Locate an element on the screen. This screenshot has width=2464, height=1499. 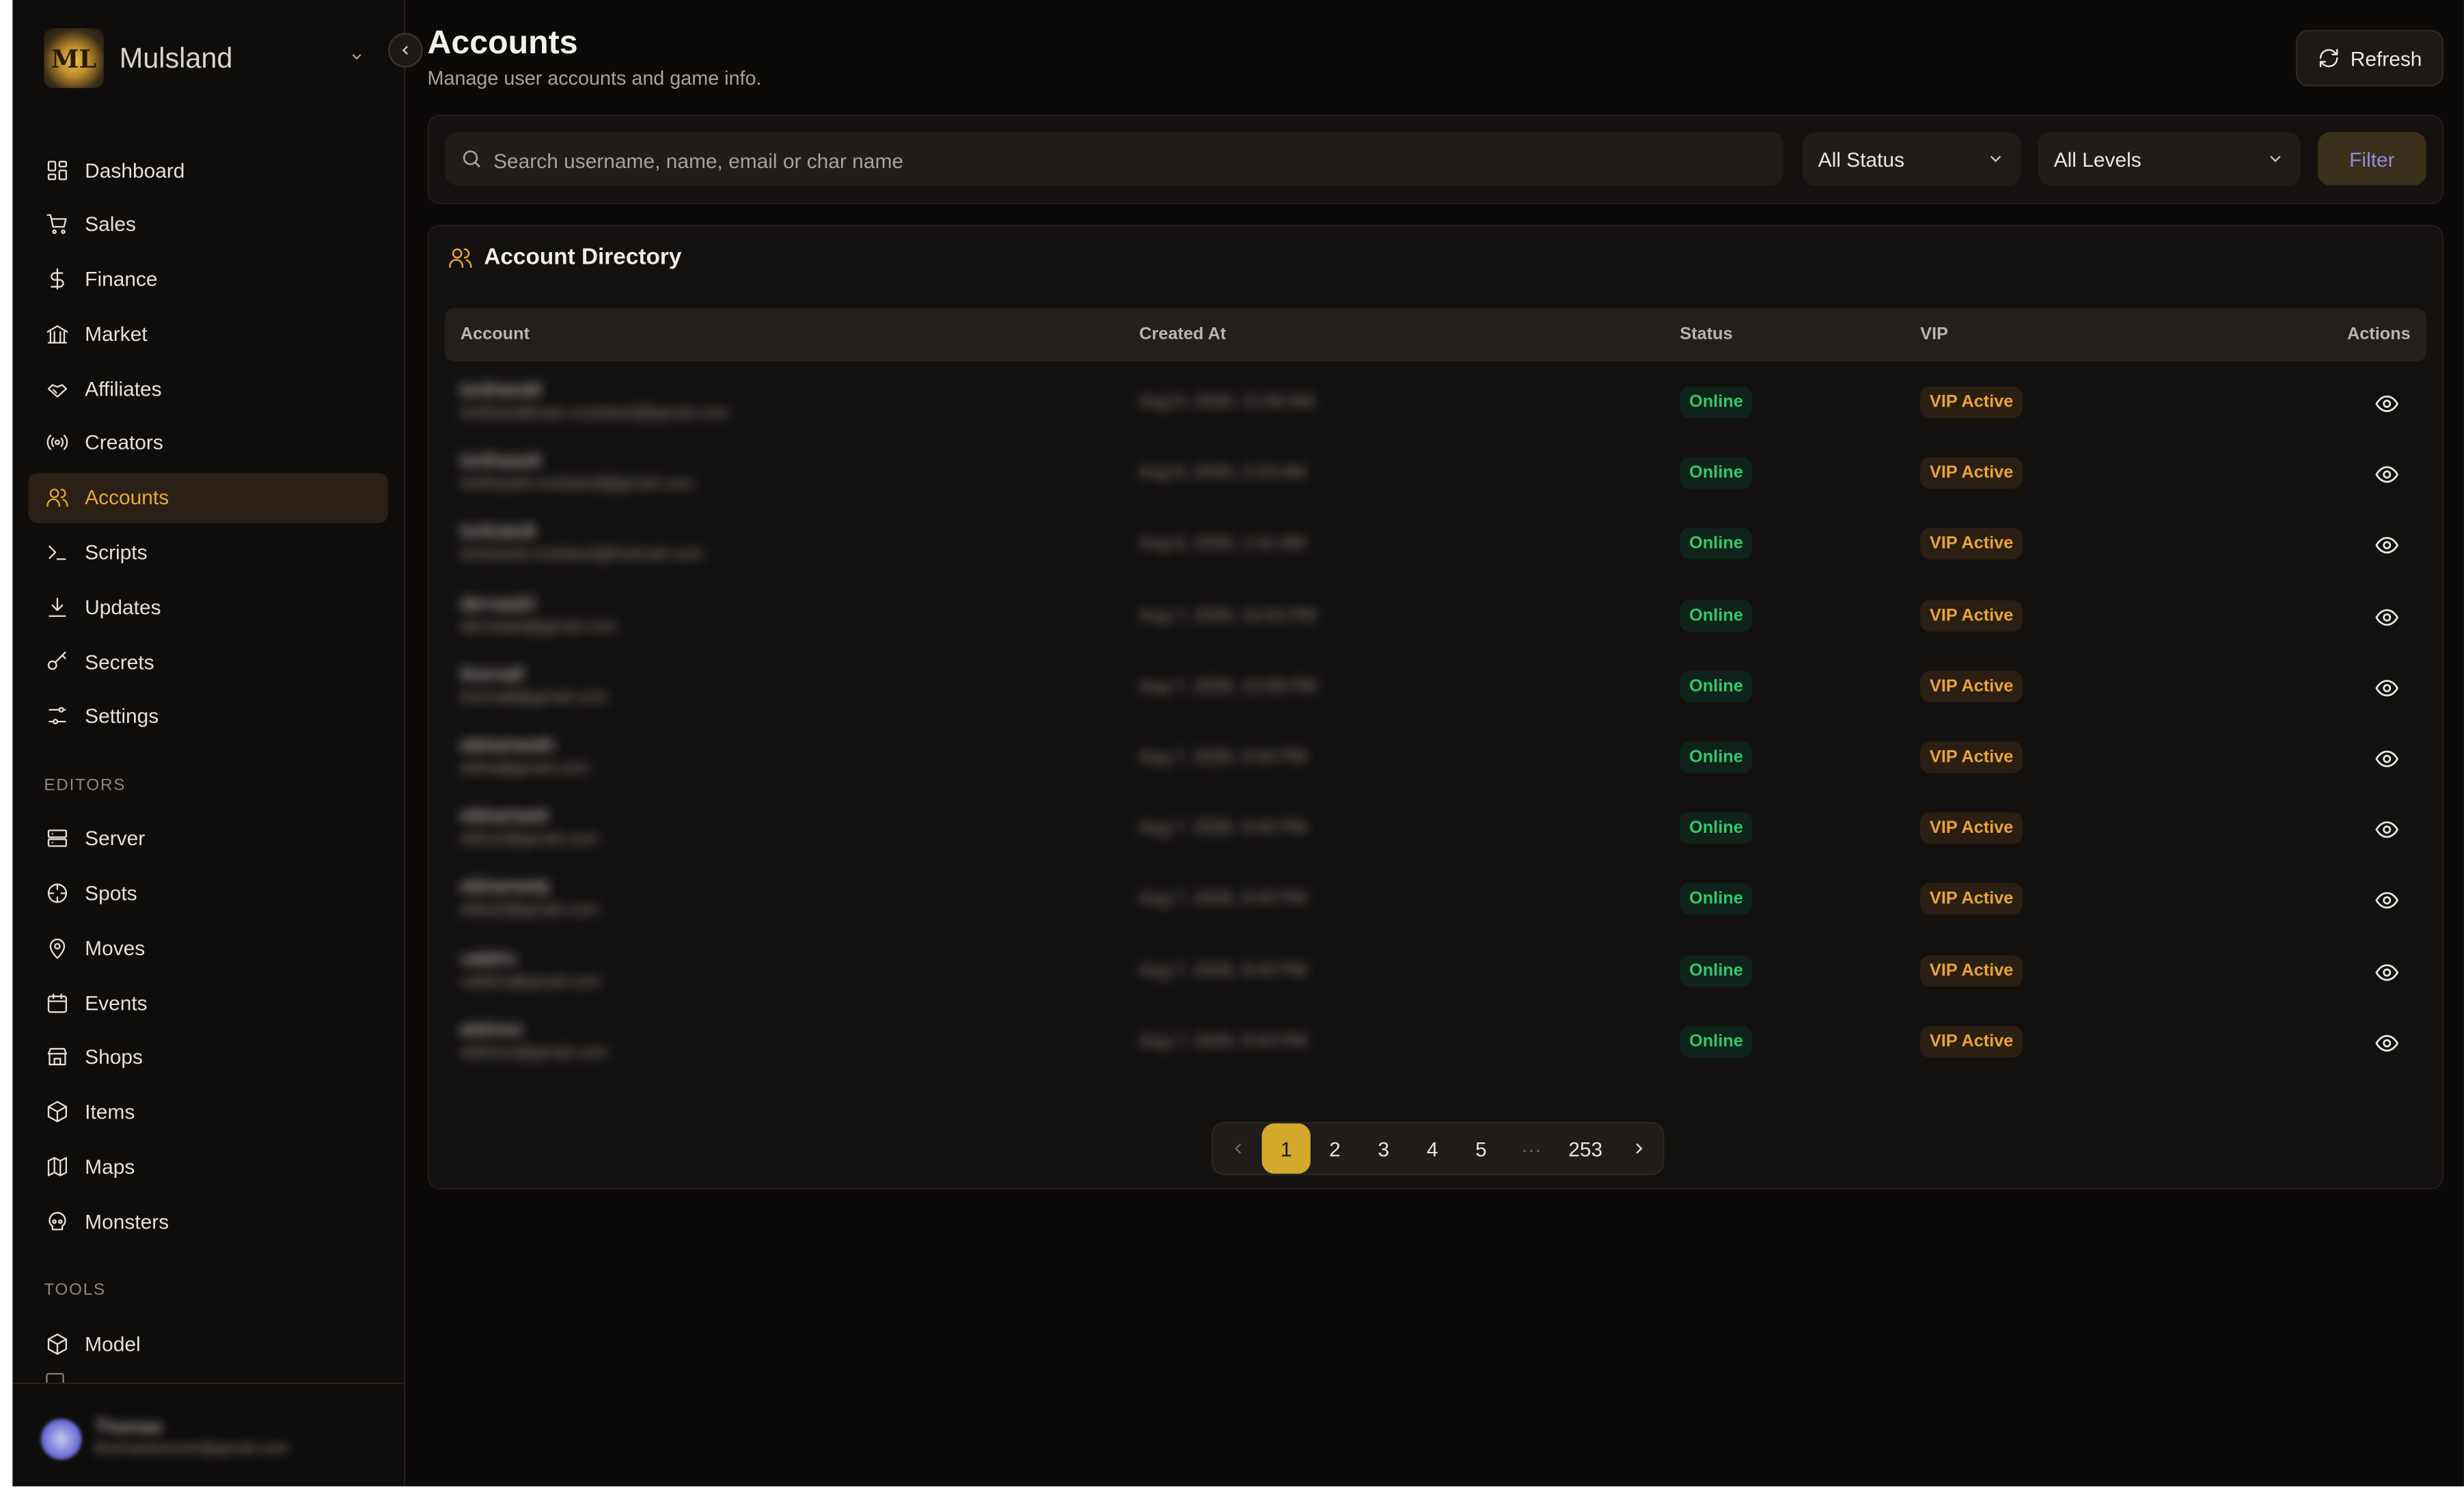
sidebar-item-label: Server is located at coordinates (115, 839).